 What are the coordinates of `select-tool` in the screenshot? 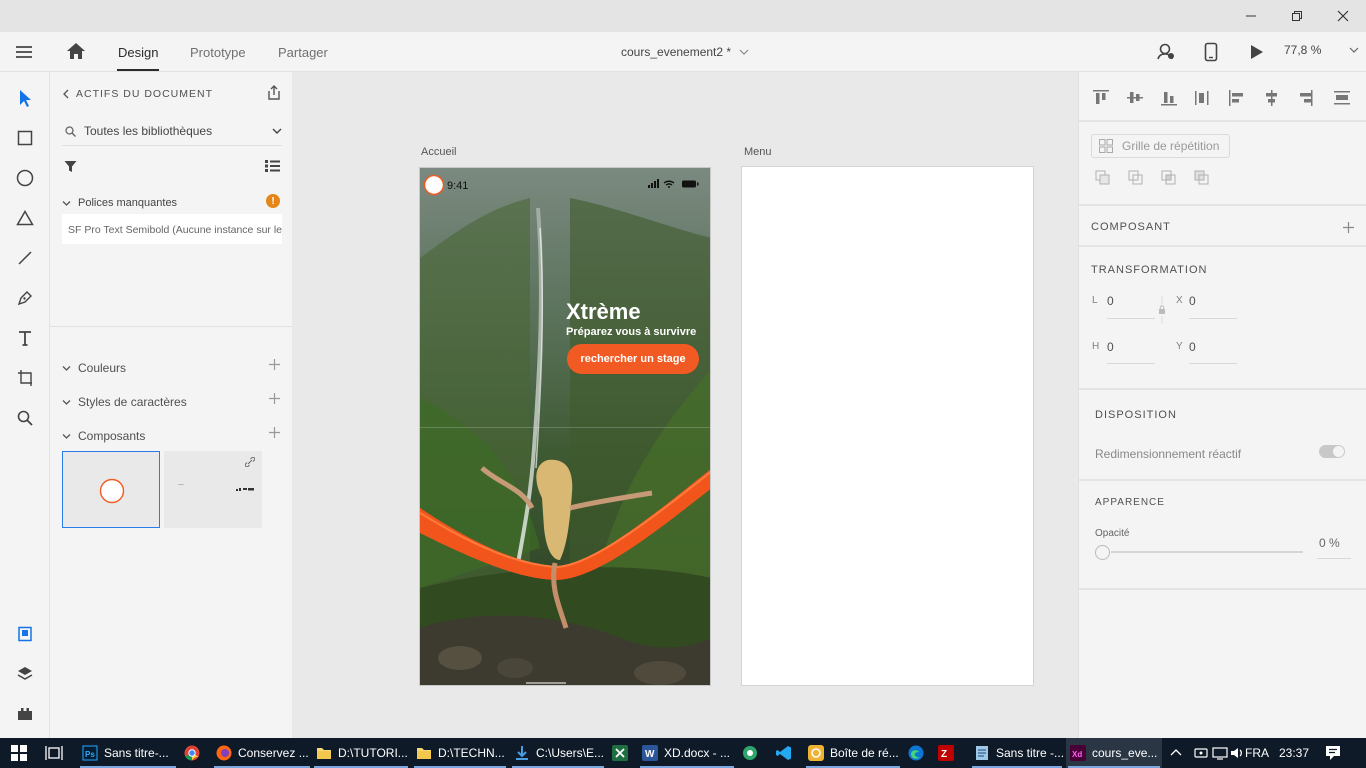 It's located at (25, 98).